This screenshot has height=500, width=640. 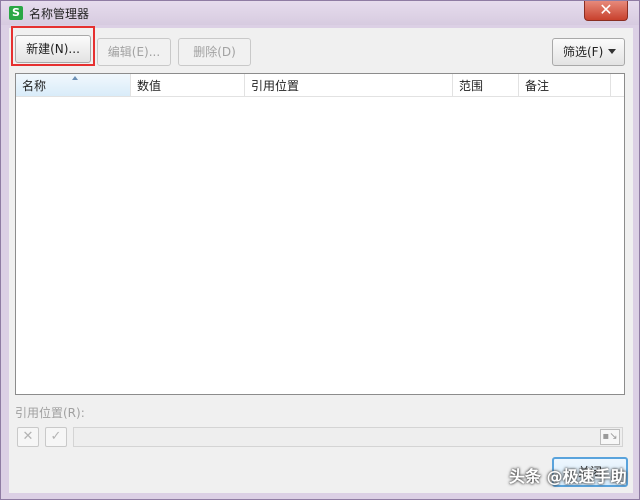 What do you see at coordinates (486, 85) in the screenshot?
I see `column-header-scope: 范围` at bounding box center [486, 85].